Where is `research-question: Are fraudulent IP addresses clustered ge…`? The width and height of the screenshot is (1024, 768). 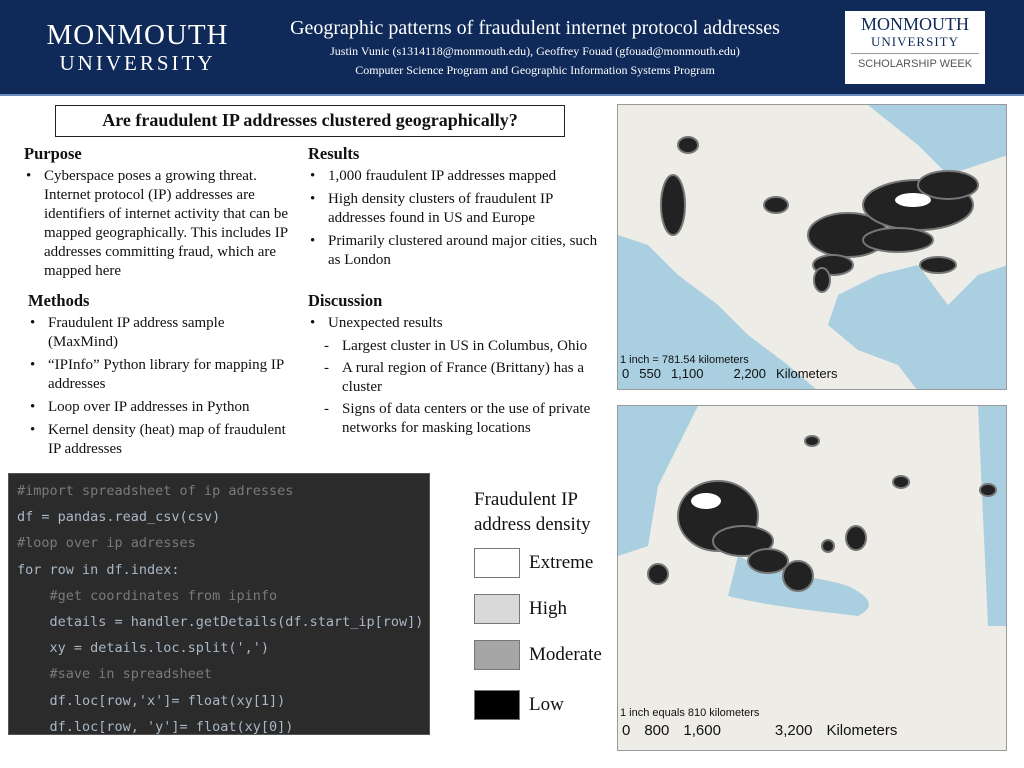 research-question: Are fraudulent IP addresses clustered ge… is located at coordinates (310, 121).